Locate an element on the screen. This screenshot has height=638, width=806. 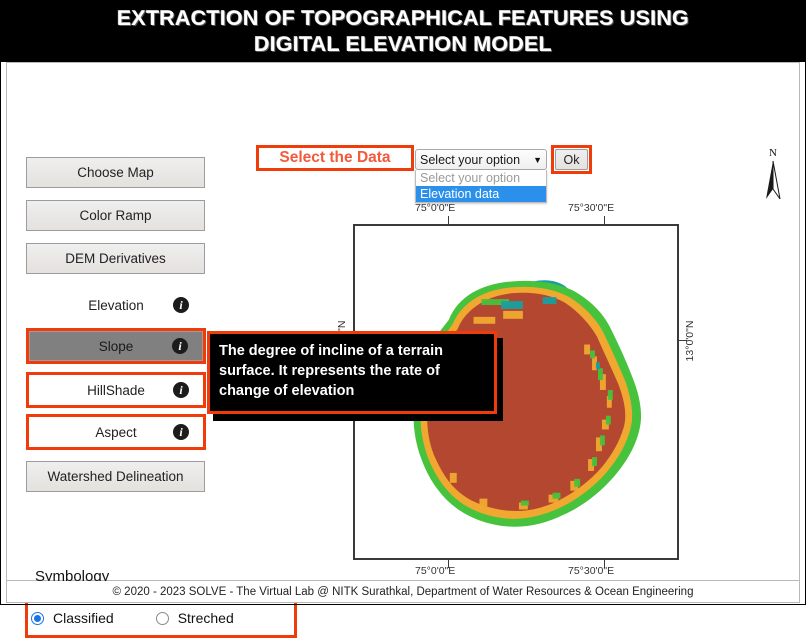
watershed-delineation-button: Watershed Delineation is located at coordinates (115, 476).